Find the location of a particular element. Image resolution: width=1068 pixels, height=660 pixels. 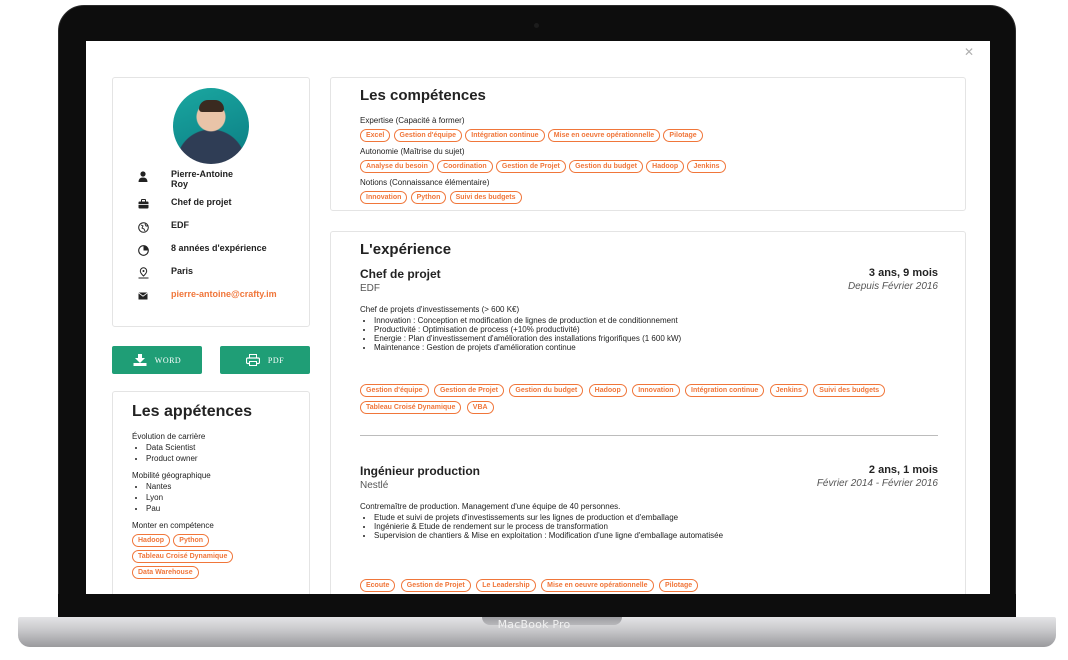

globe-icon is located at coordinates (143, 227).